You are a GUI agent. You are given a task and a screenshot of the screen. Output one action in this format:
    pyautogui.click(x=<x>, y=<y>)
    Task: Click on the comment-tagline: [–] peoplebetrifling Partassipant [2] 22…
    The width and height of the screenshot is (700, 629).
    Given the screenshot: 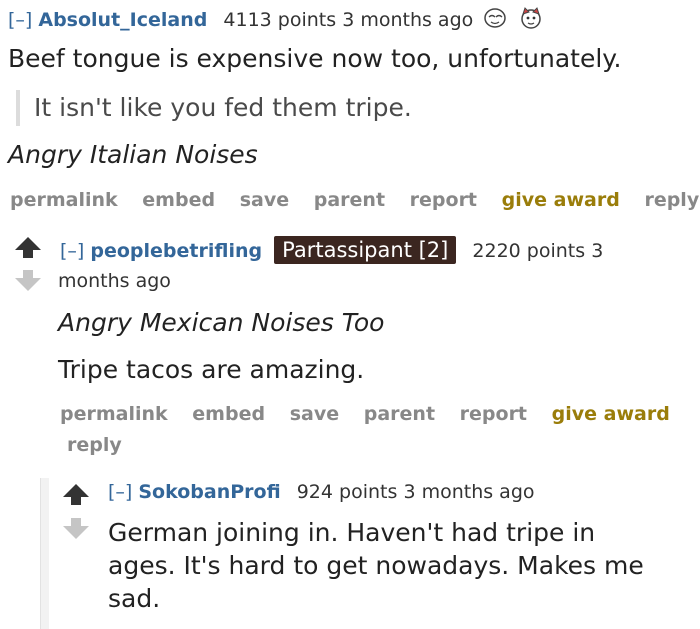 What is the action you would take?
    pyautogui.click(x=331, y=250)
    